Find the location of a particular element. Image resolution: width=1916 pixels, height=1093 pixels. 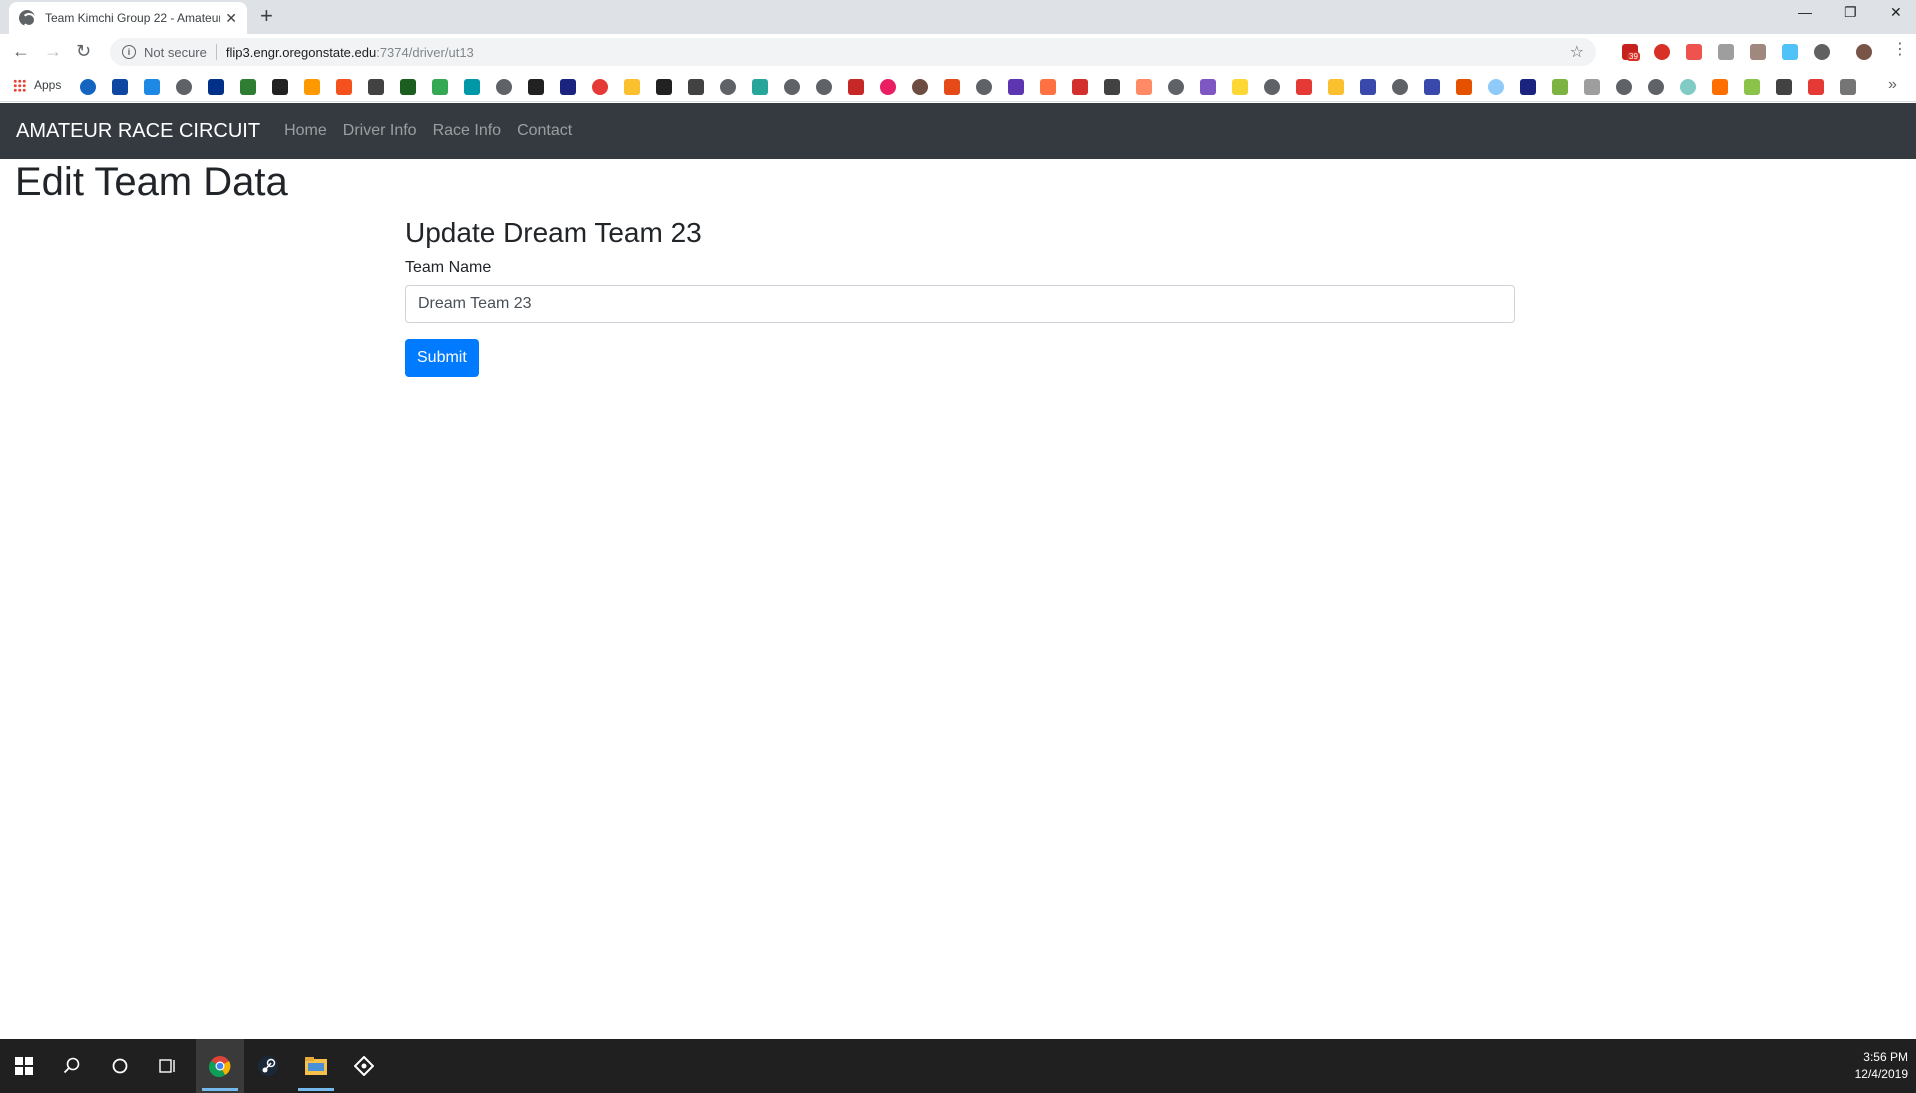

windows-start-icon is located at coordinates (24, 1066).